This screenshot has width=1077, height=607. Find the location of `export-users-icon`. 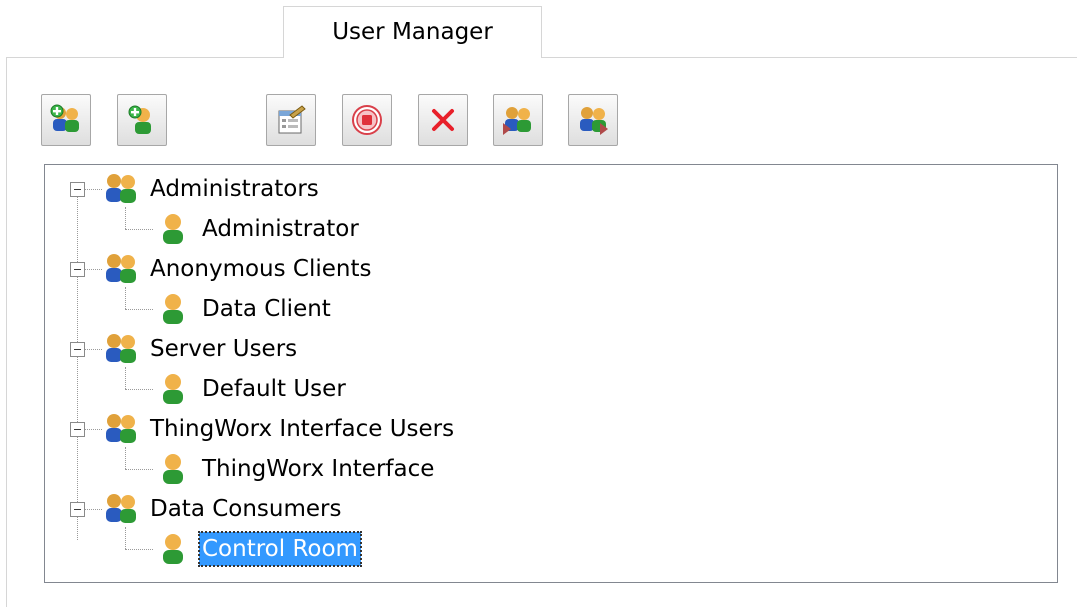

export-users-icon is located at coordinates (594, 121).